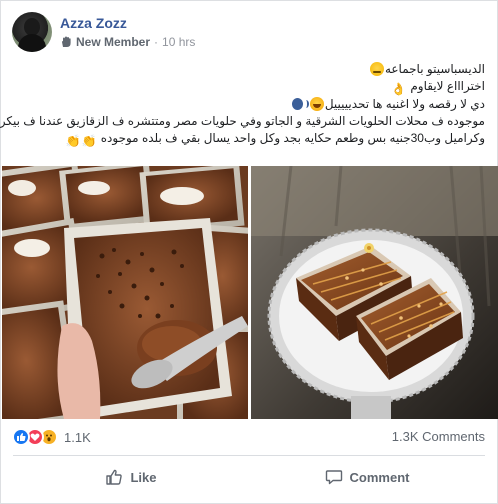  Describe the element at coordinates (438, 87) in the screenshot. I see `post-line: اختراااع لايقاوم 👌` at that location.